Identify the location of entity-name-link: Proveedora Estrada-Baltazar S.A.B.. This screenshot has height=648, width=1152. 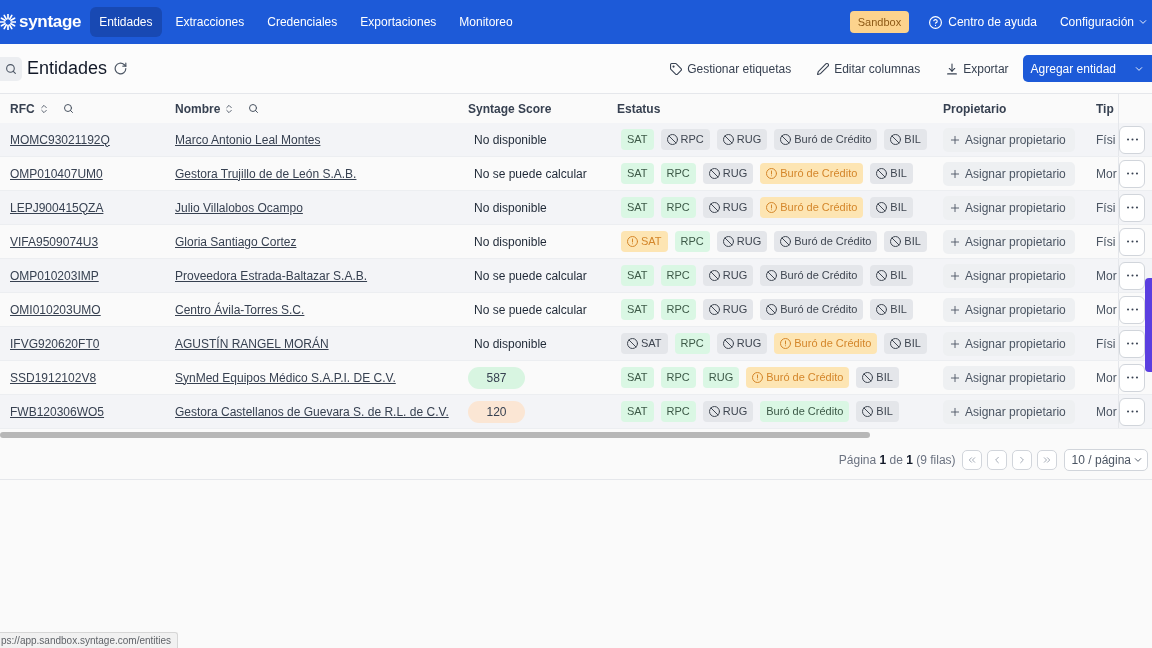
(271, 275).